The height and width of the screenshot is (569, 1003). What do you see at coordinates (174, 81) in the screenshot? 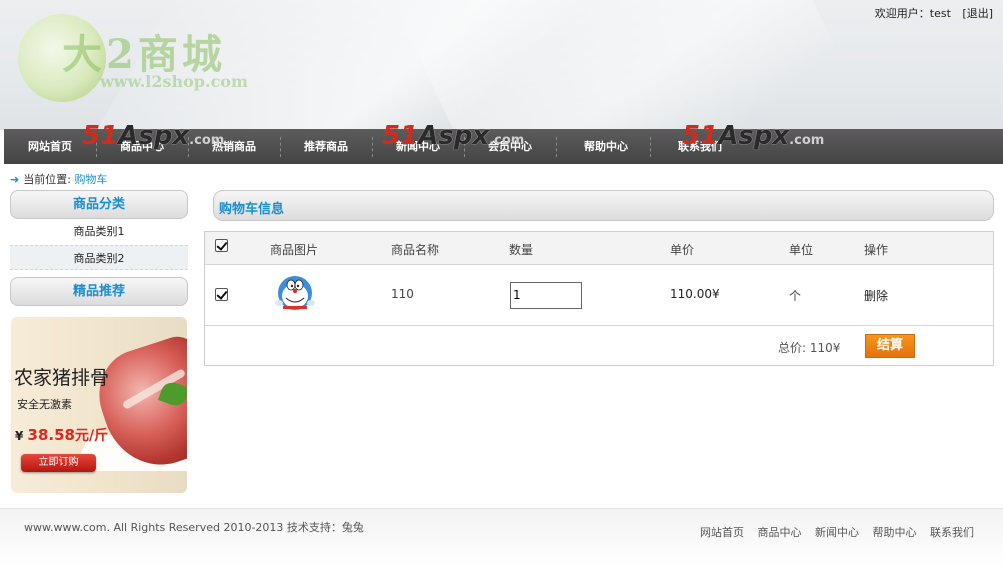
I see `site-logo-url: www.l2shop.com` at bounding box center [174, 81].